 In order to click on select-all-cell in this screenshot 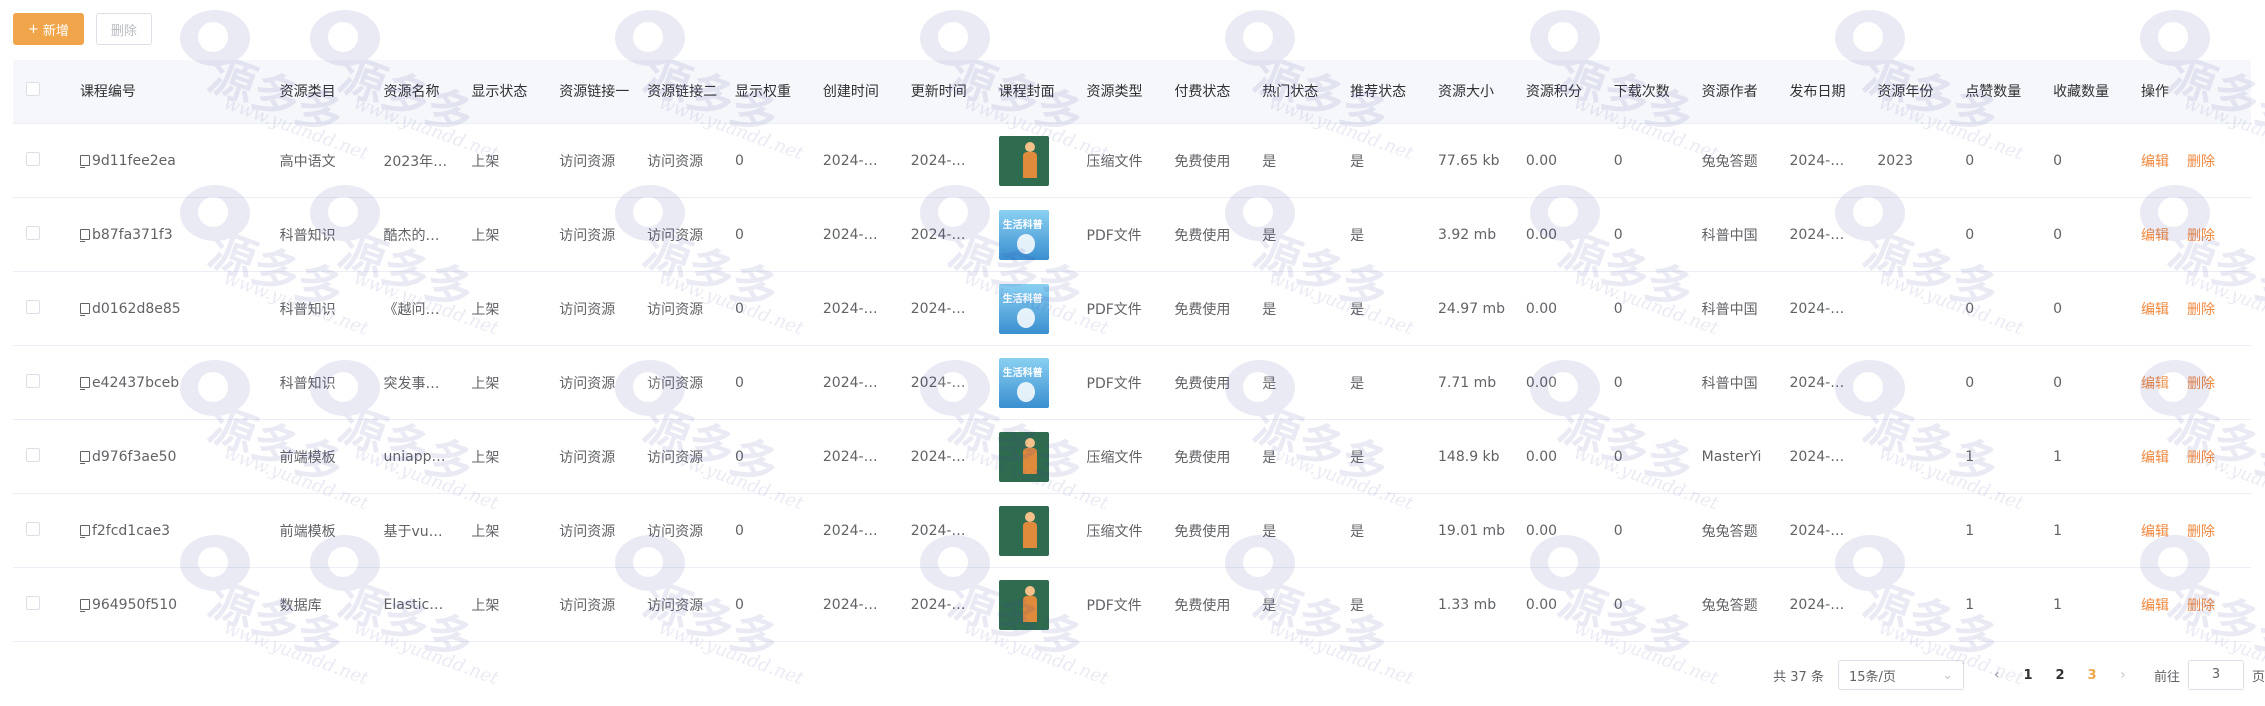, I will do `click(46, 91)`.